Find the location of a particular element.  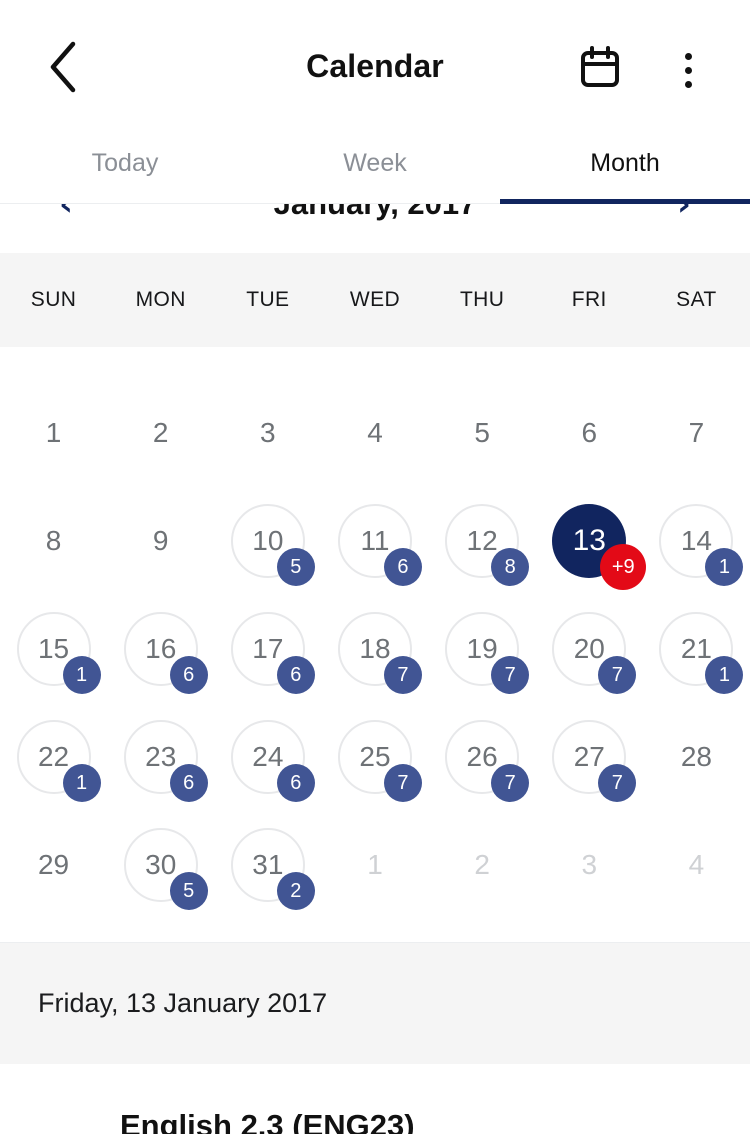

calendar-day: 8 is located at coordinates (54, 541).